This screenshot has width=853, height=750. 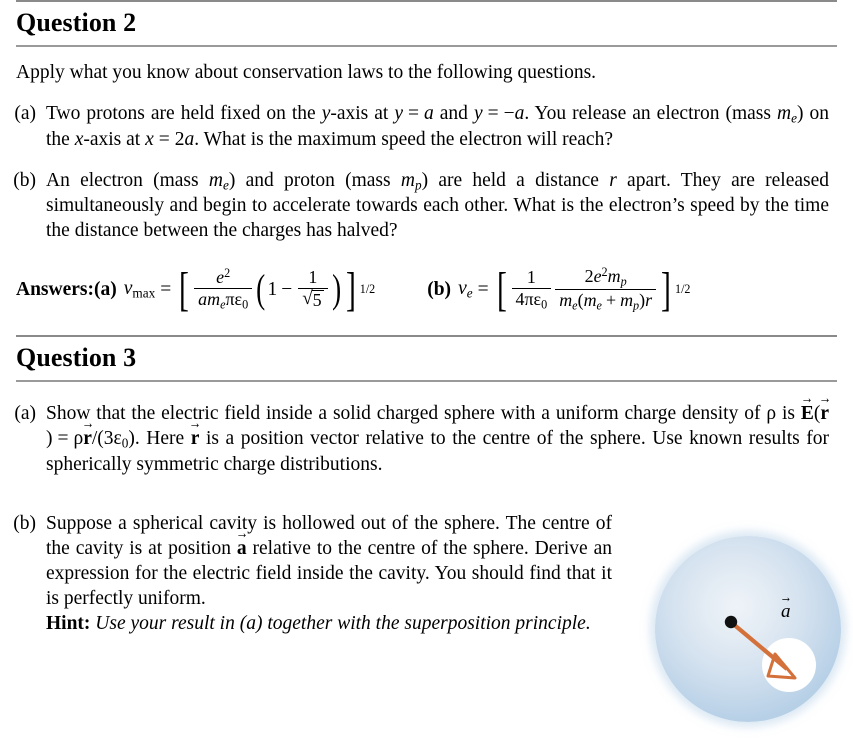 What do you see at coordinates (313, 289) in the screenshot?
I see `answer-a-inner-fraction: 1 5` at bounding box center [313, 289].